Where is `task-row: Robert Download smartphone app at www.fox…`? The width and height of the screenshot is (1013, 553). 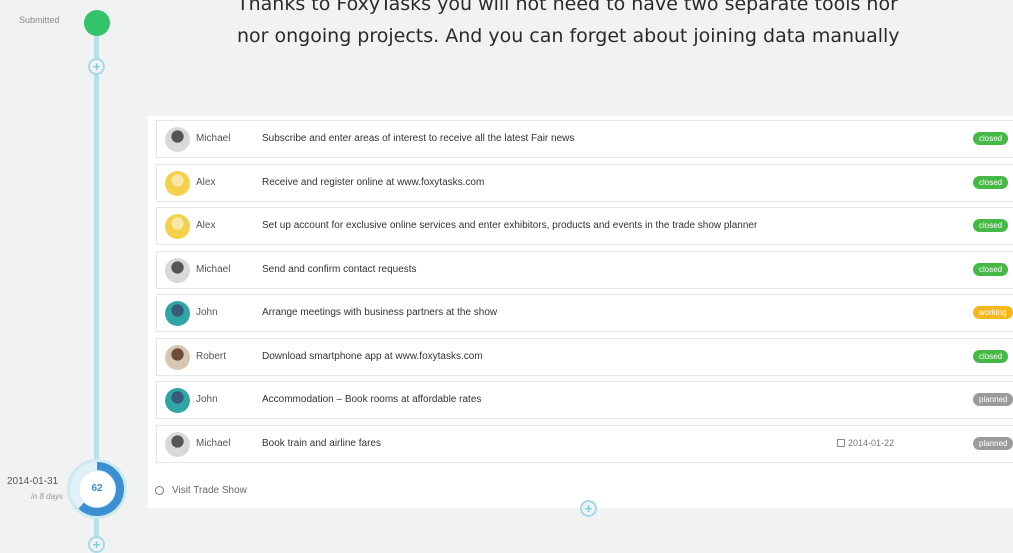
task-row: Robert Download smartphone app at www.fox… is located at coordinates (584, 356).